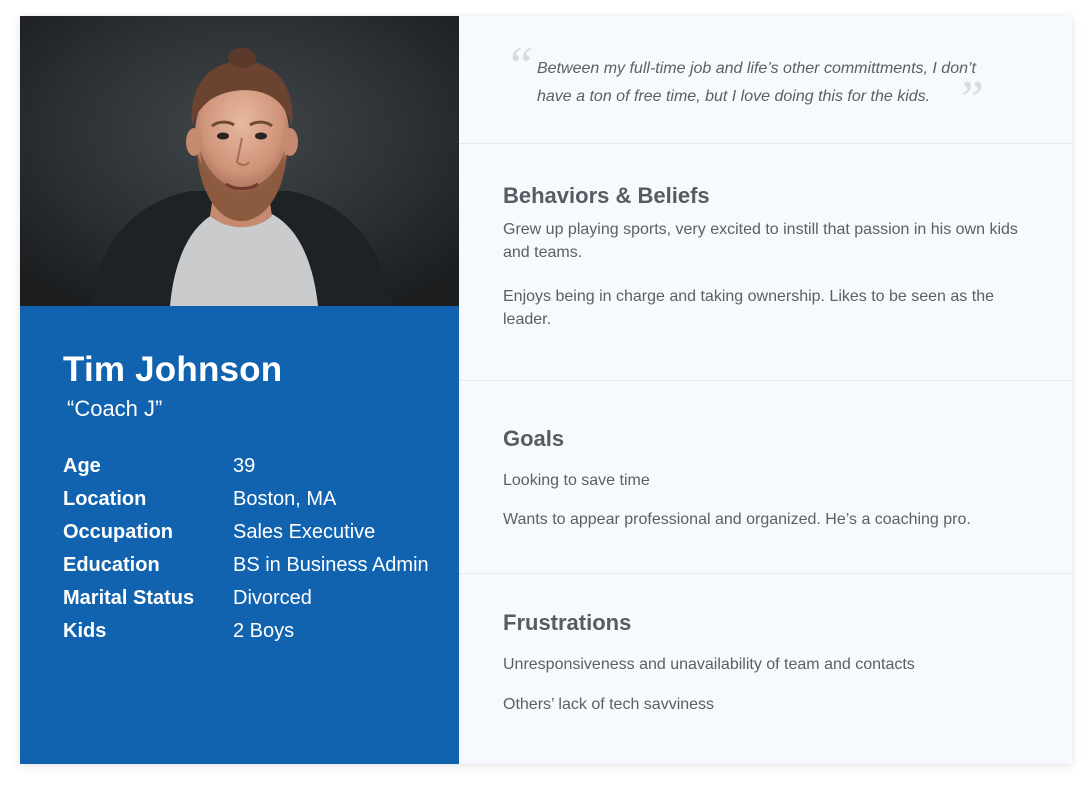 The image size is (1092, 788). I want to click on fact-label: Occupation, so click(118, 532).